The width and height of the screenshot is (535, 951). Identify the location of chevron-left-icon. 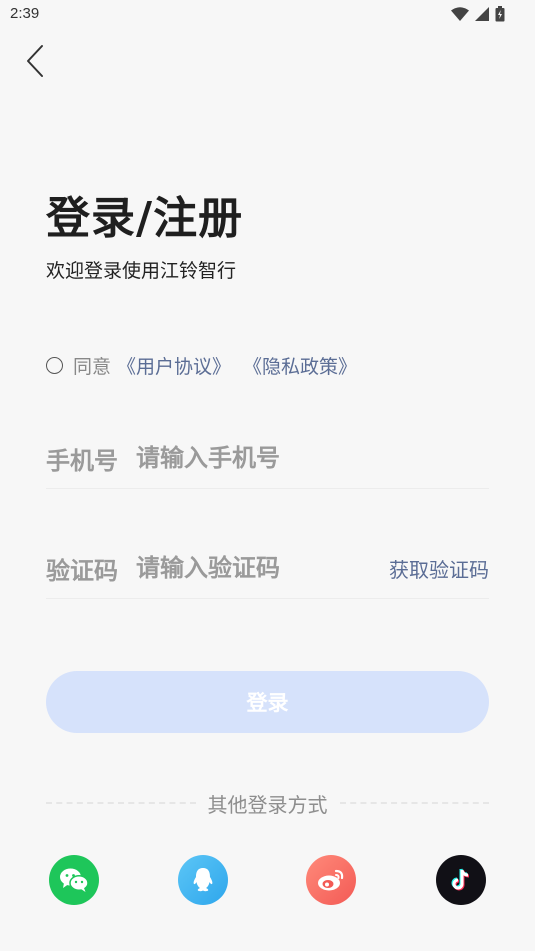
(35, 61).